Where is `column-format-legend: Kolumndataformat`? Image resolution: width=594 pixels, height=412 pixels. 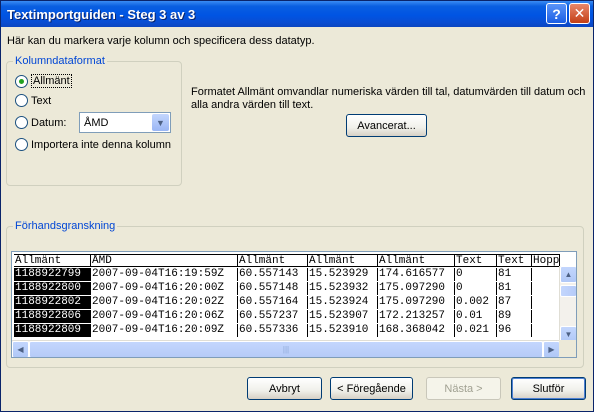
column-format-legend: Kolumndataformat is located at coordinates (60, 61).